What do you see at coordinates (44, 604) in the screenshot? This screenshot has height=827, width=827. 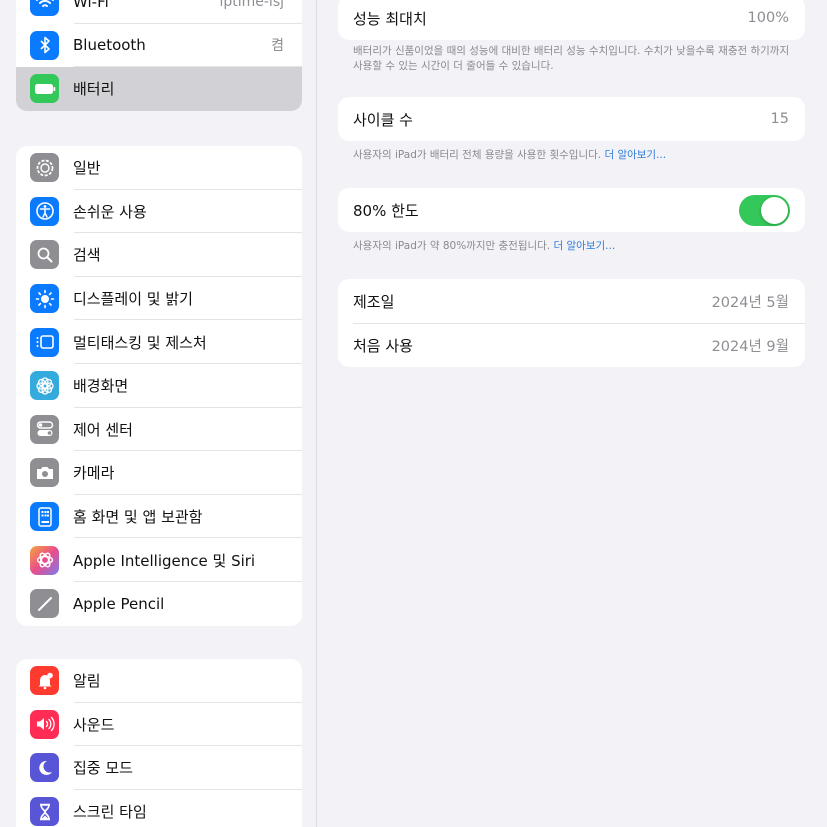 I see `pencil-icon` at bounding box center [44, 604].